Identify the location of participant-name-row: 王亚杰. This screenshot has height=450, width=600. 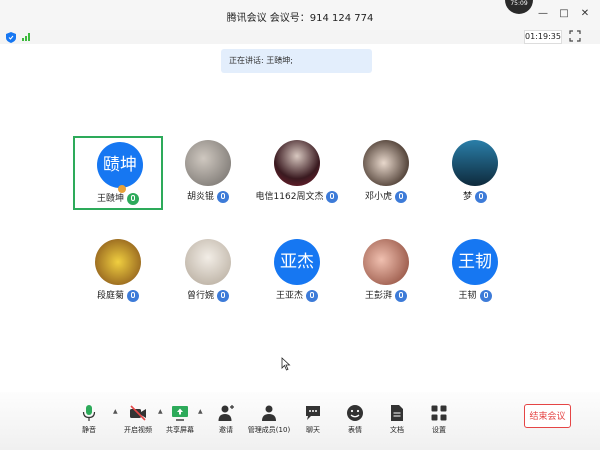
(297, 295).